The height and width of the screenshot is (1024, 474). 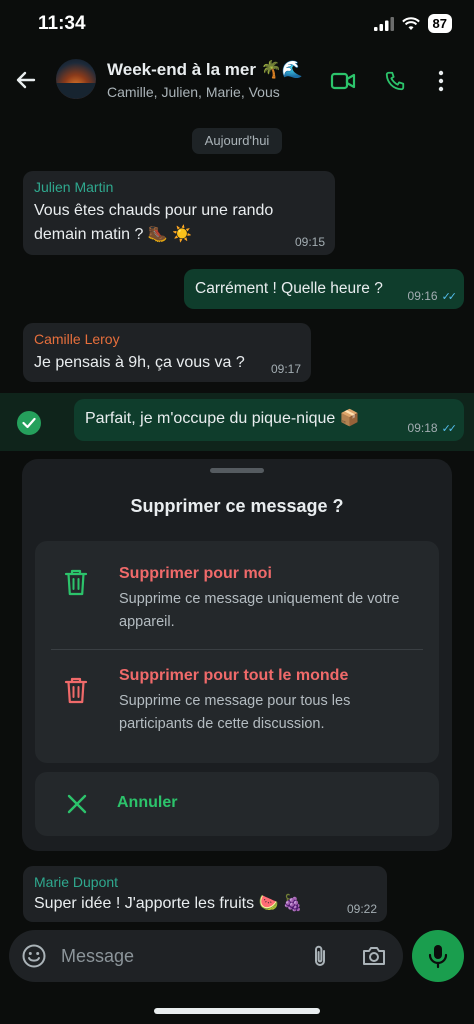 I want to click on date-separator: Aujourd'hui, so click(x=237, y=141).